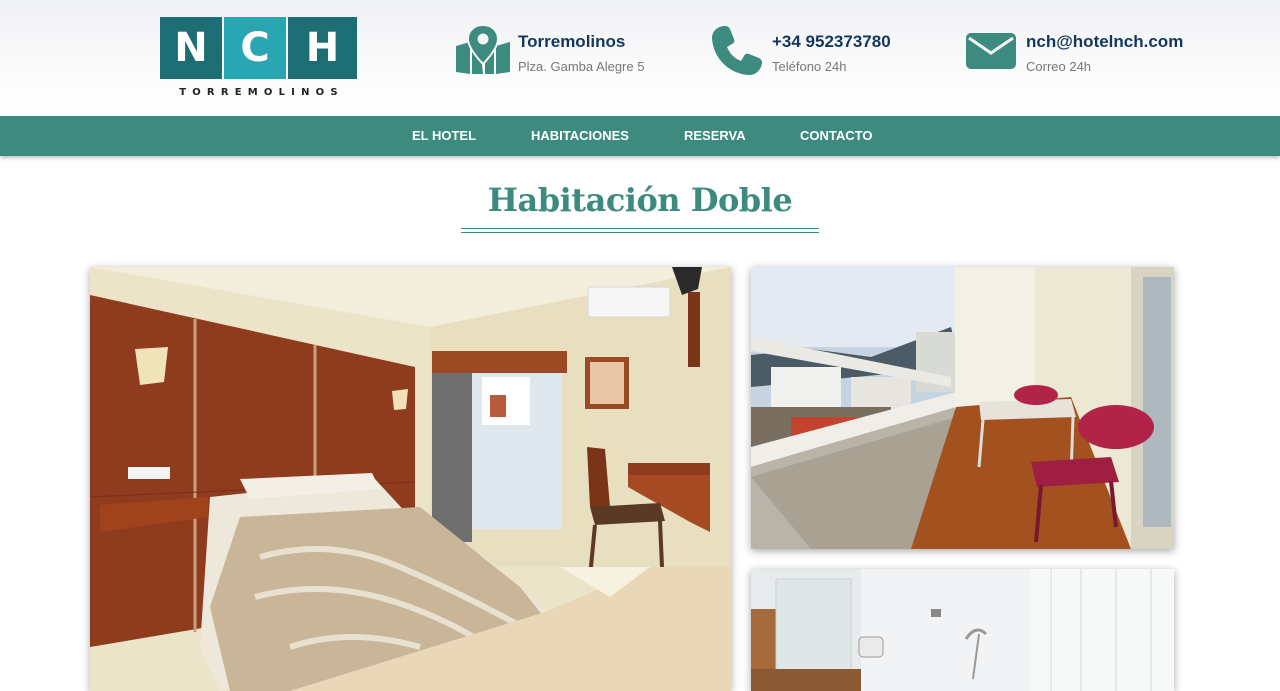  What do you see at coordinates (962, 408) in the screenshot?
I see `balcony-photo` at bounding box center [962, 408].